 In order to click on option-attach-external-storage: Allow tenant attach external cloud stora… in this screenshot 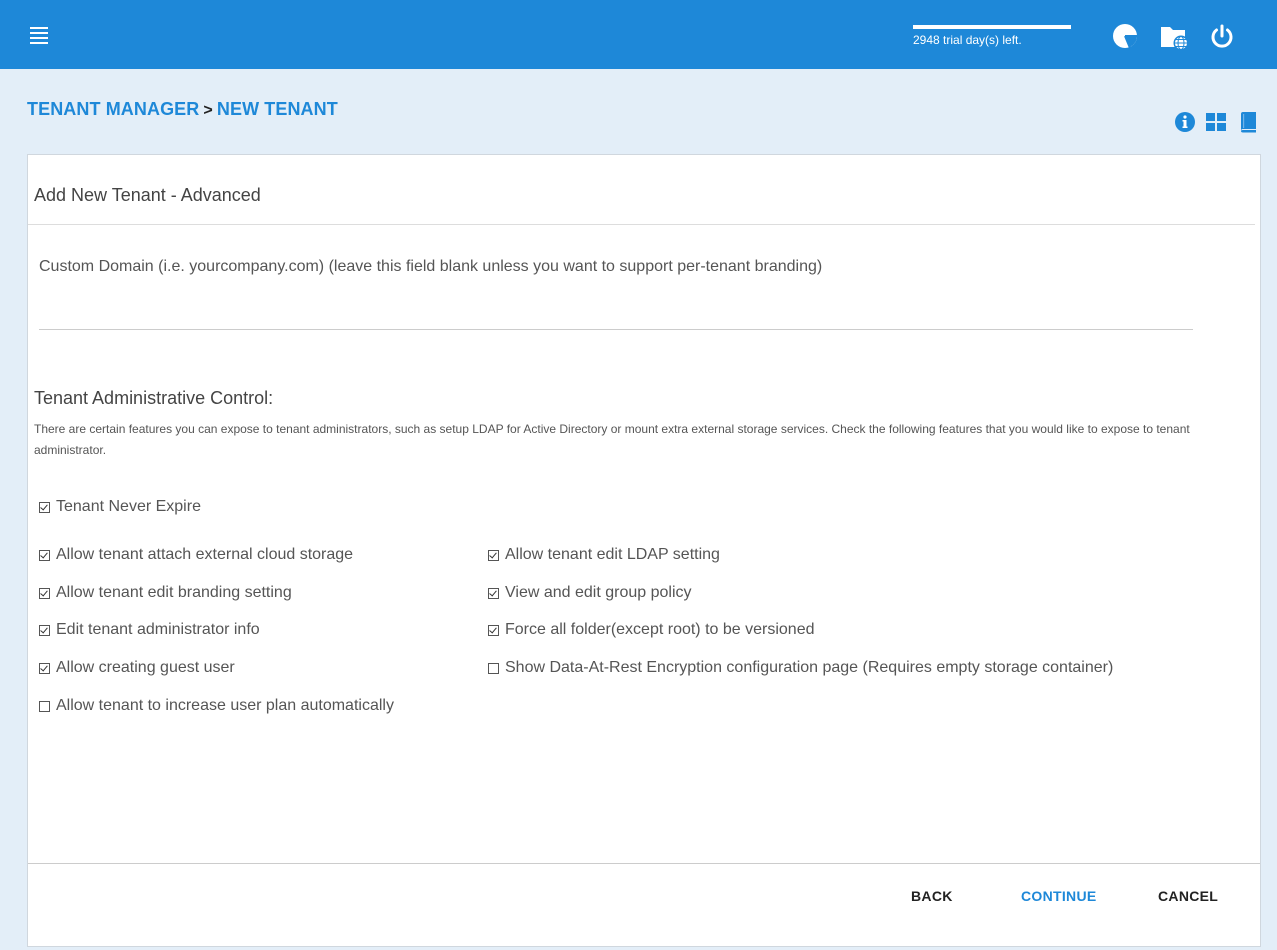, I will do `click(196, 555)`.